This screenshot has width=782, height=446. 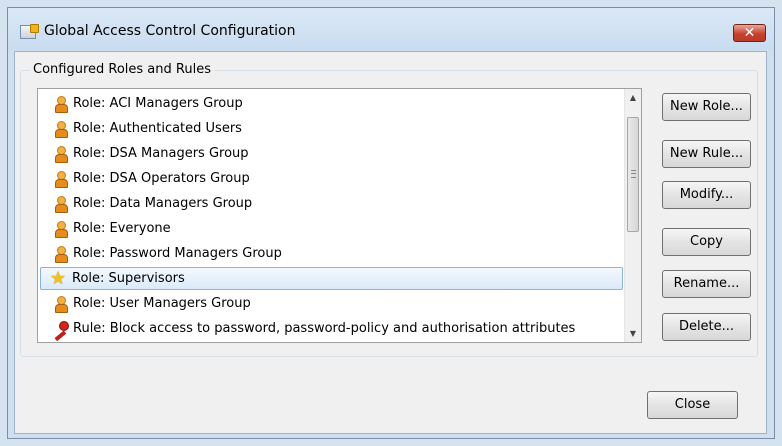 I want to click on list-item: Role: DSA Managers Group, so click(x=331, y=153).